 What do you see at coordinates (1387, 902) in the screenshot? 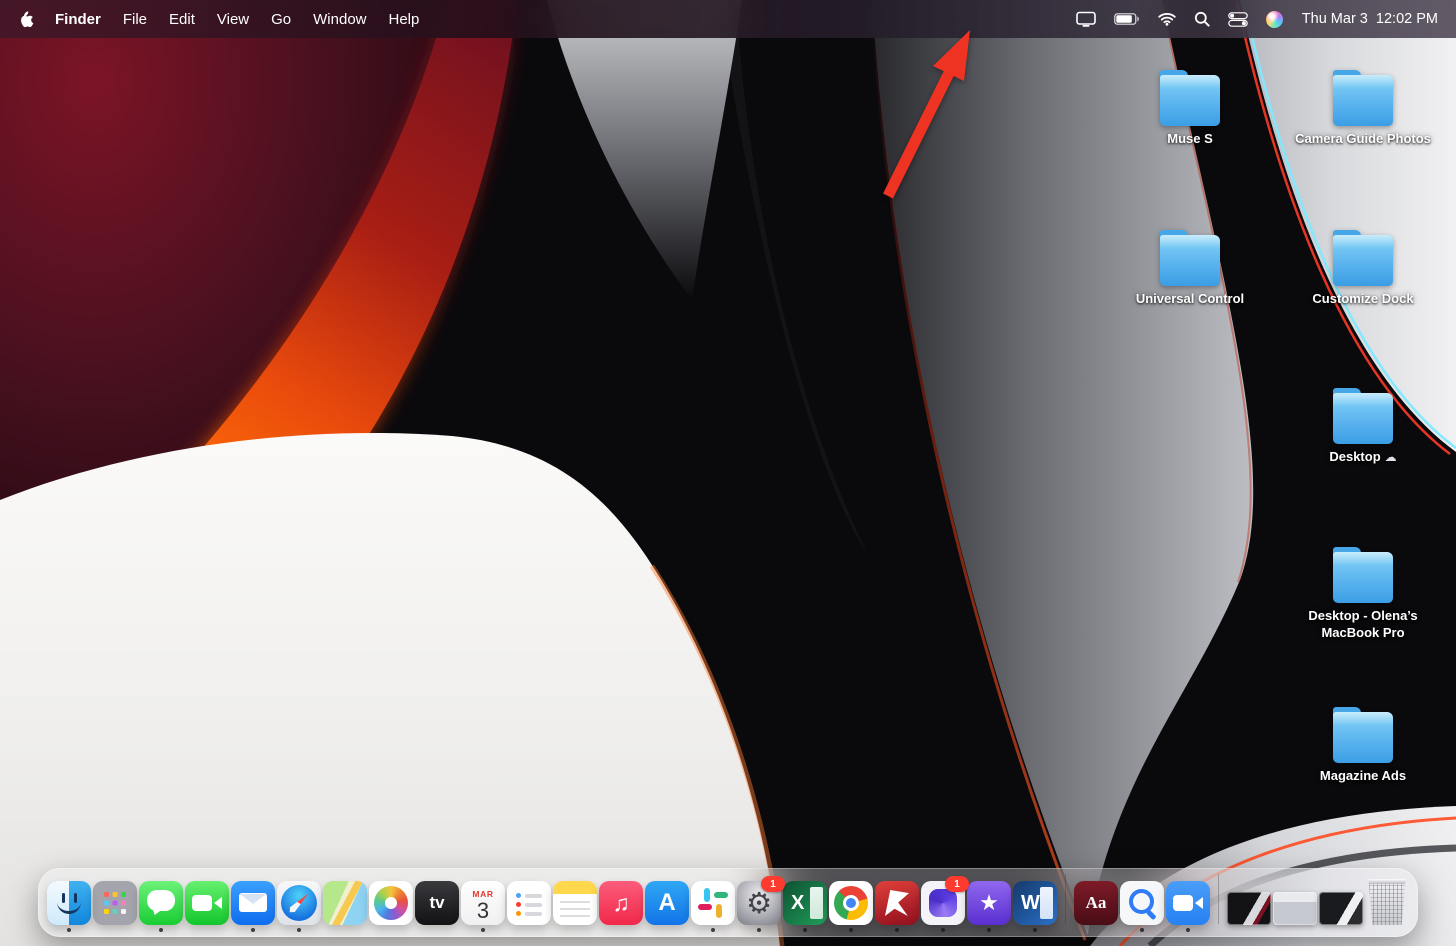
I see `trash-icon` at bounding box center [1387, 902].